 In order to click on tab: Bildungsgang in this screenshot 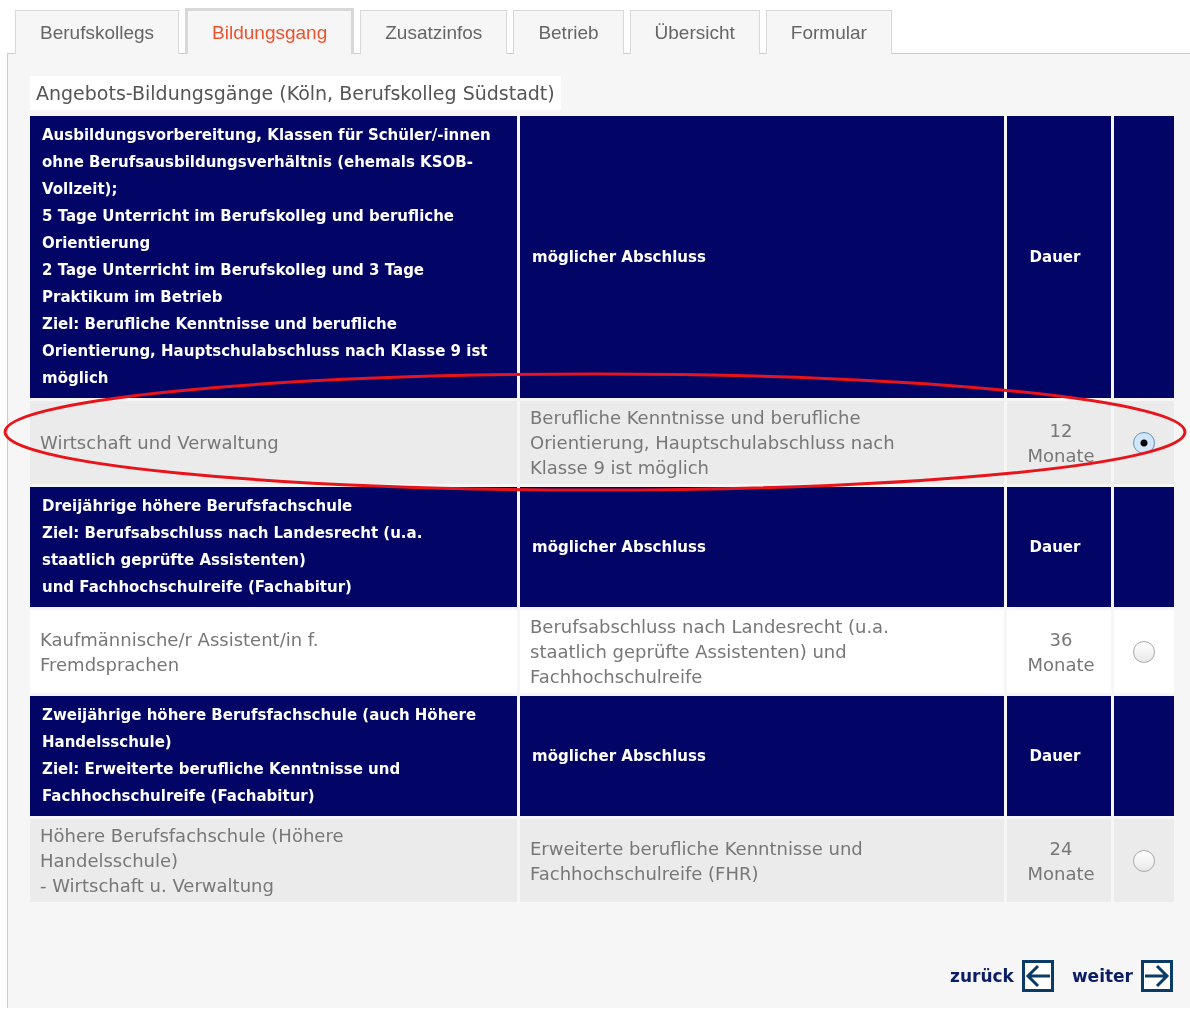, I will do `click(270, 31)`.